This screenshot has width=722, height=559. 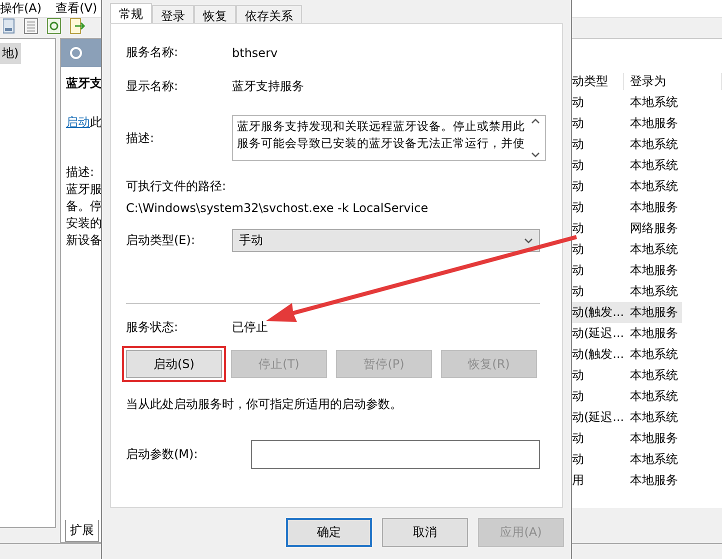 I want to click on tree-item: 地), so click(x=10, y=53).